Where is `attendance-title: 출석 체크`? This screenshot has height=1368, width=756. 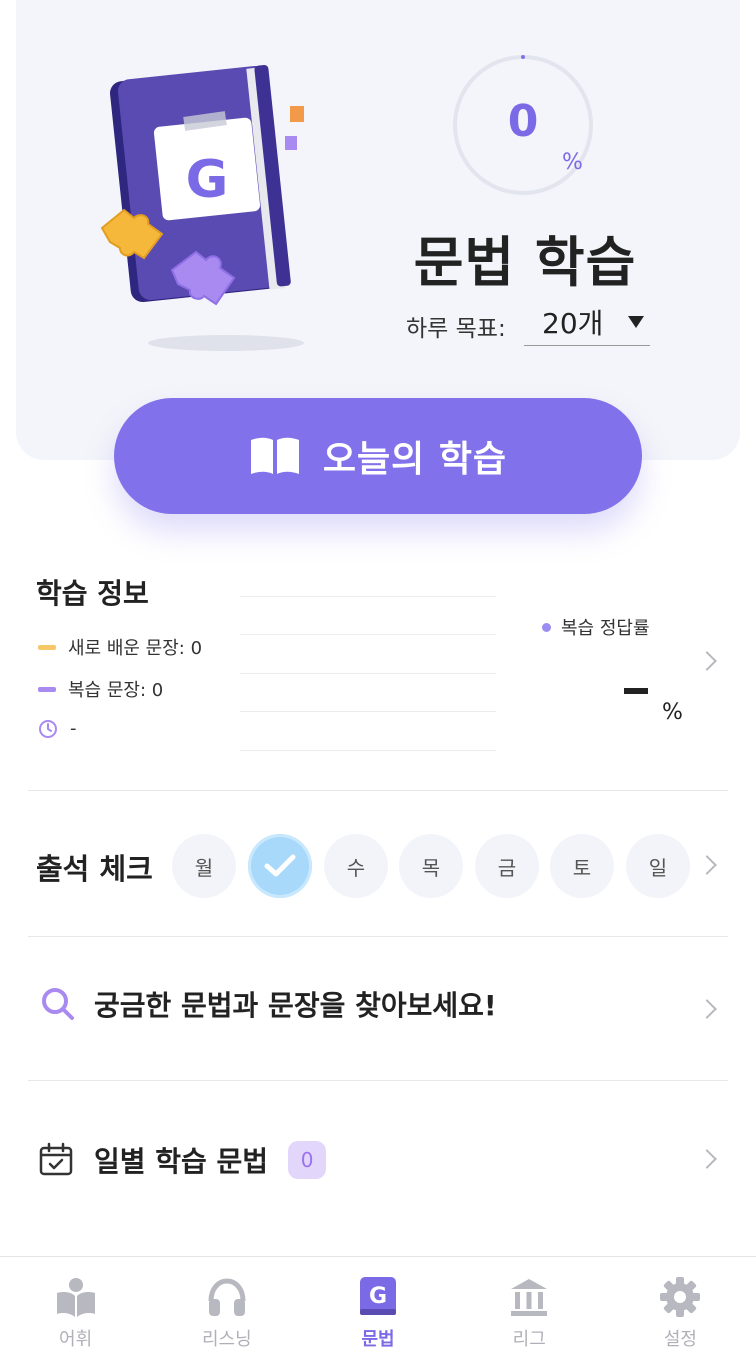
attendance-title: 출석 체크 is located at coordinates (94, 869).